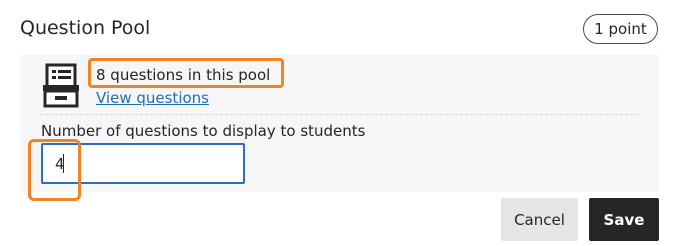 This screenshot has width=679, height=246. Describe the element at coordinates (63, 163) in the screenshot. I see `text-caret` at that location.